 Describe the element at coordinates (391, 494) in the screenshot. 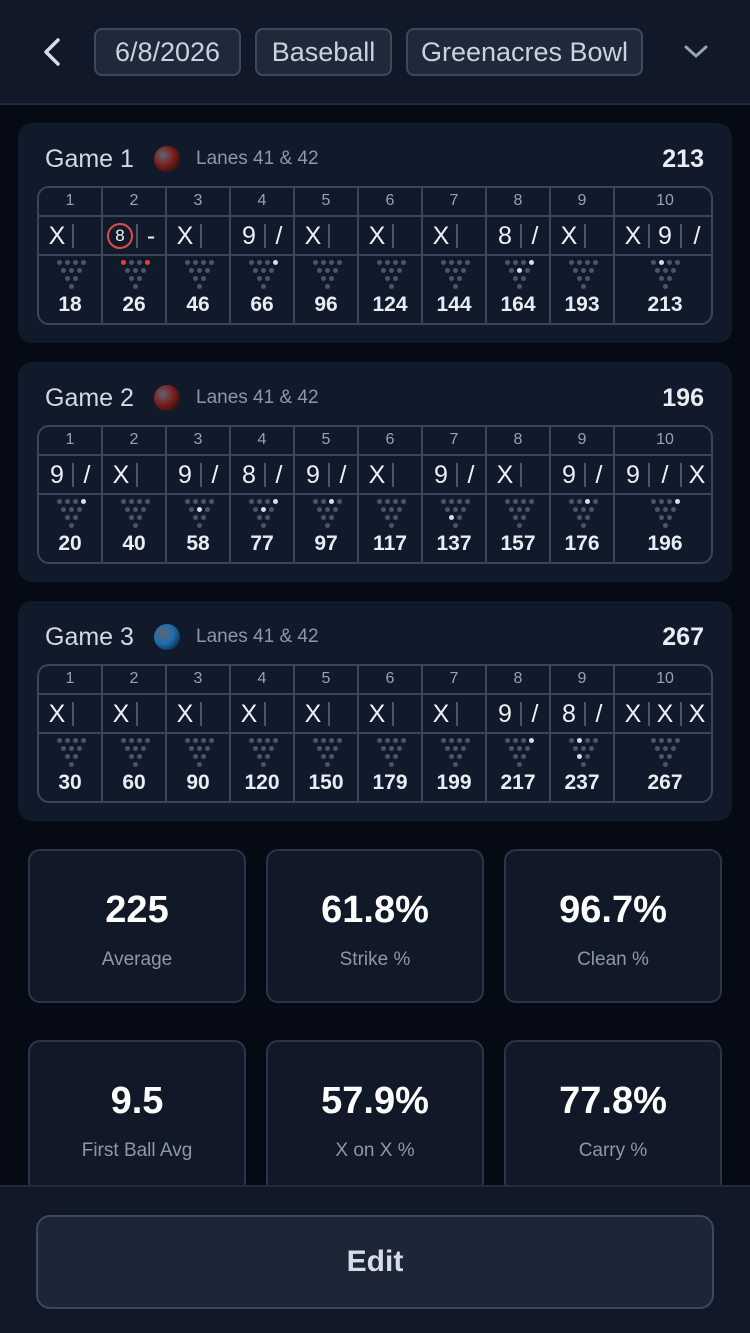

I see `frame: 6 X 117` at that location.